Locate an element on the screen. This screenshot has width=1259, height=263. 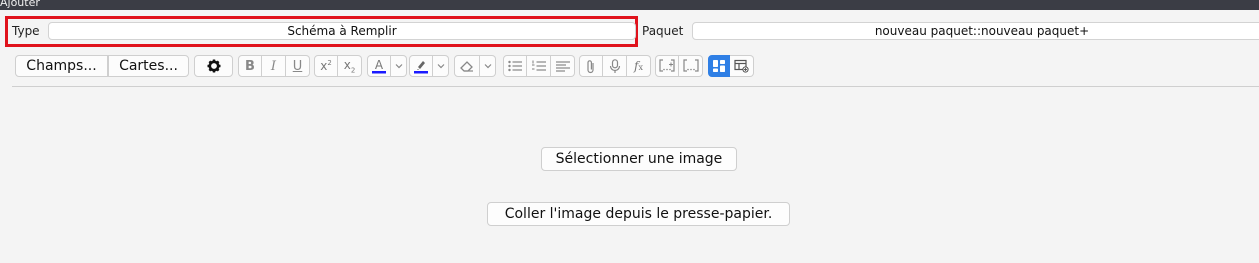
italic-icon: I is located at coordinates (273, 66).